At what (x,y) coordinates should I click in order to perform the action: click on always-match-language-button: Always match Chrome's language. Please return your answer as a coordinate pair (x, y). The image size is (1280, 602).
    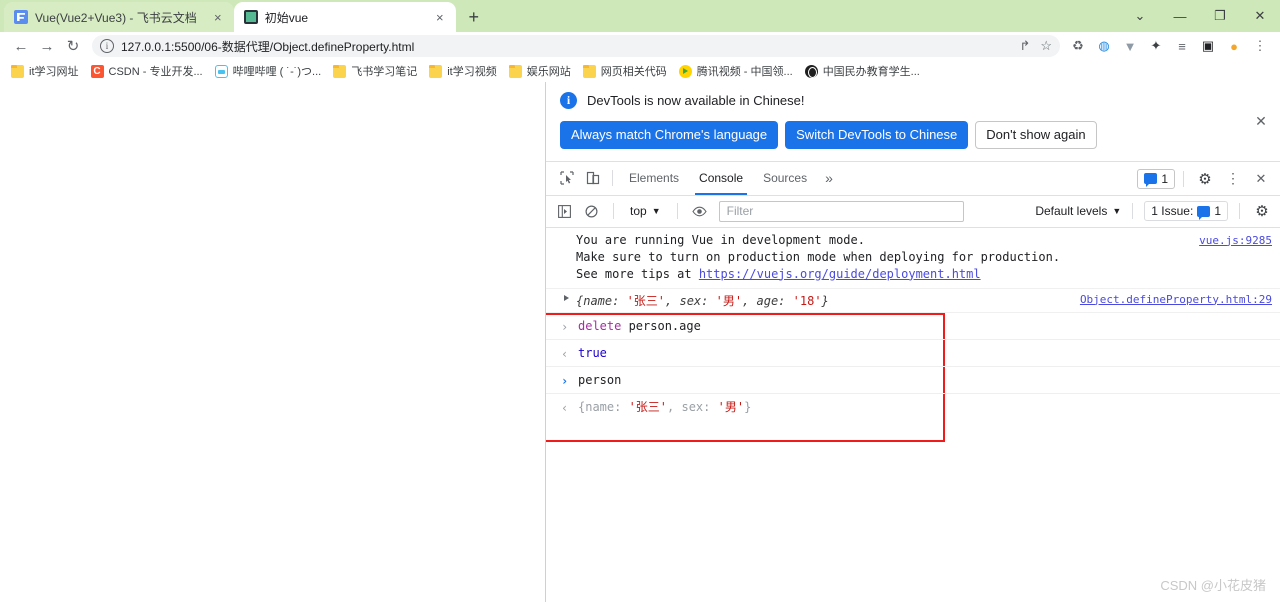
    Looking at the image, I should click on (669, 135).